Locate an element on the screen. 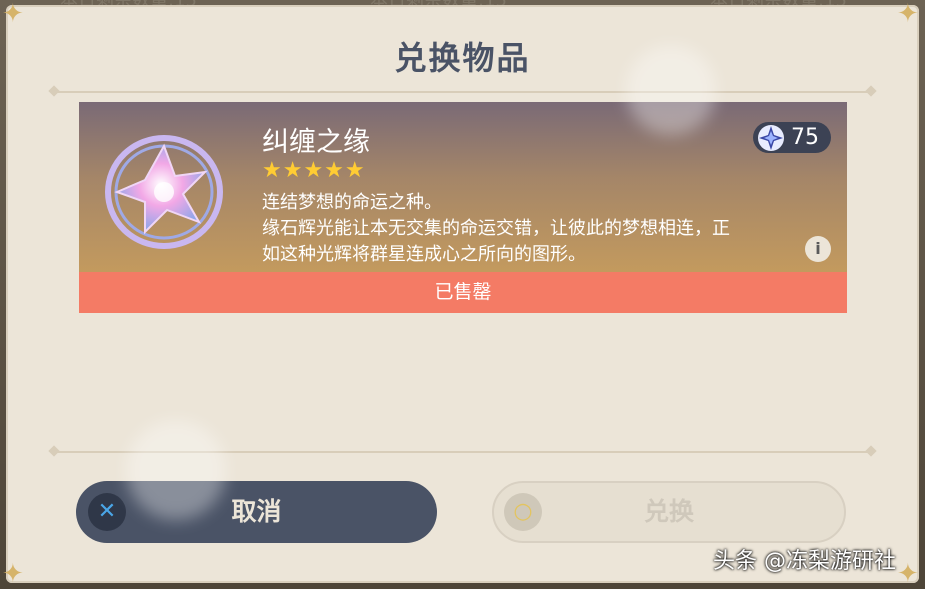  starglitter-icon is located at coordinates (771, 138).